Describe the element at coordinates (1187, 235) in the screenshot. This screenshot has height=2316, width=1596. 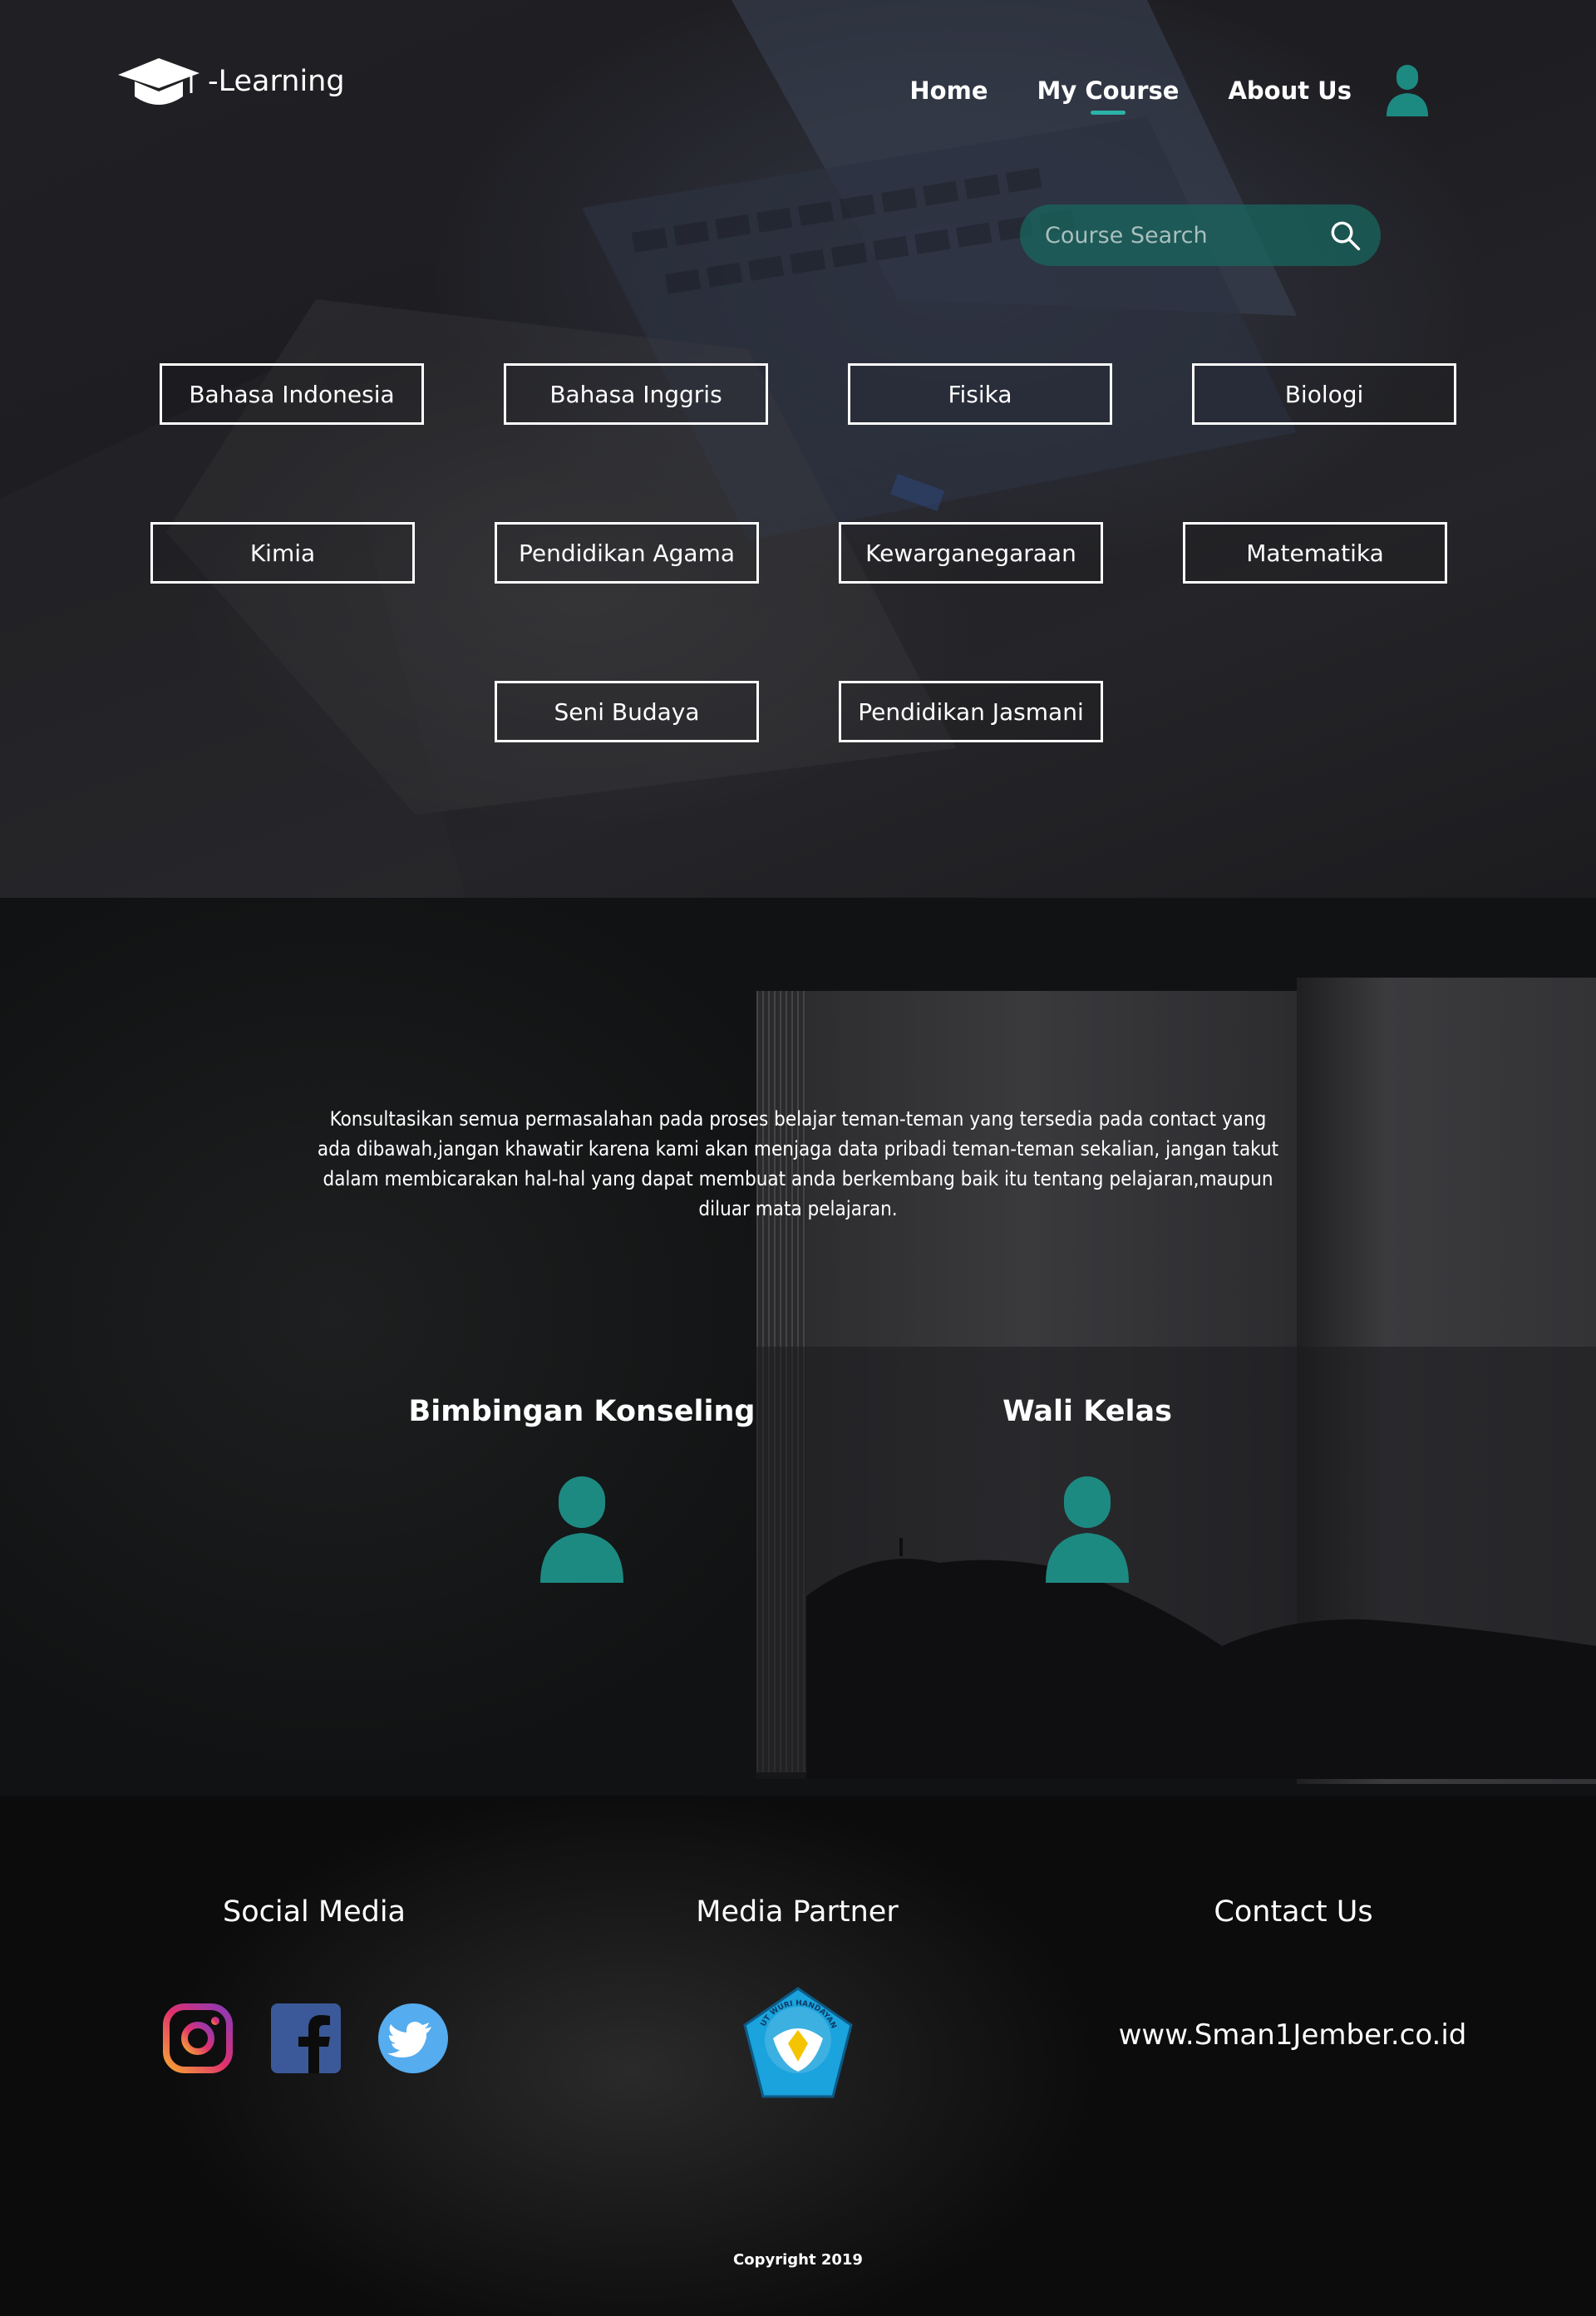
I see `course-search-input` at that location.